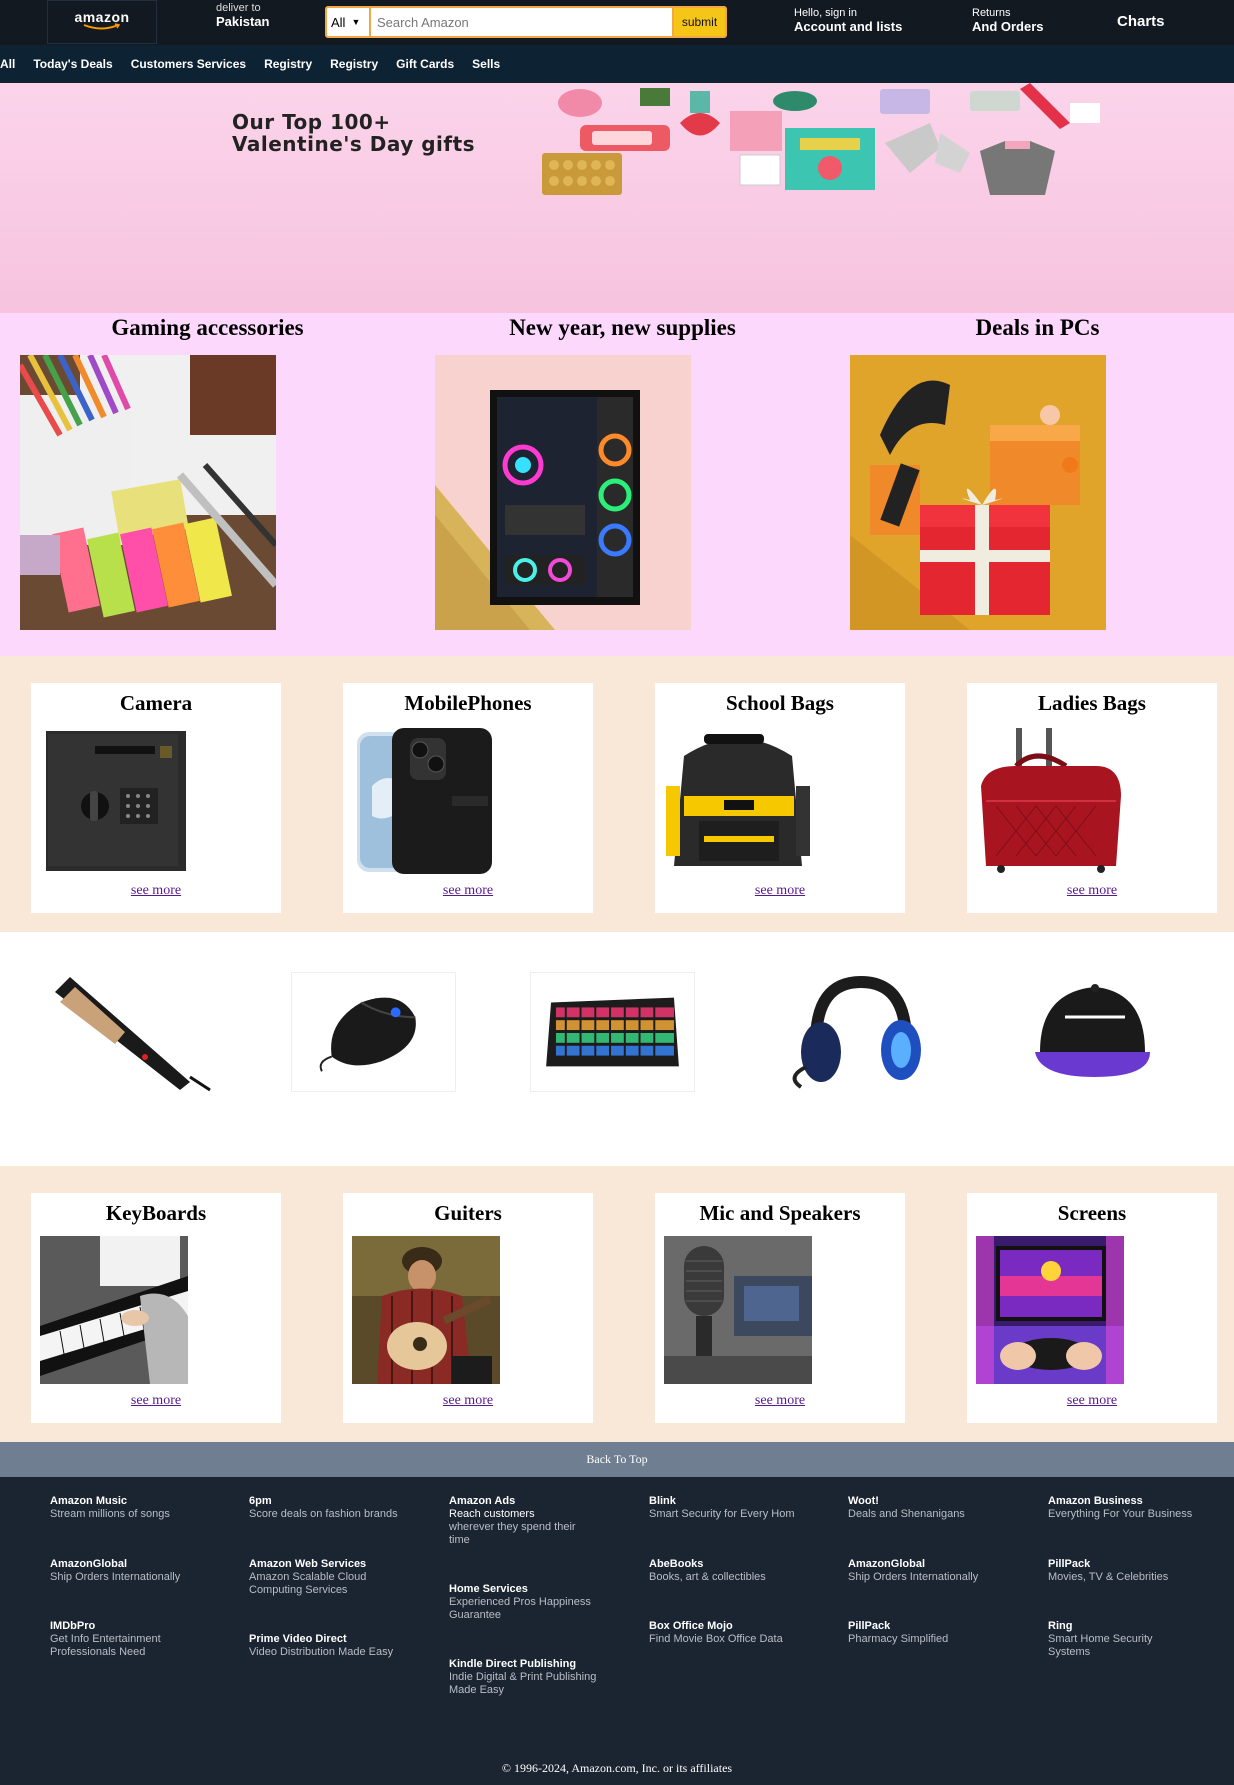 This screenshot has height=1785, width=1234. I want to click on hero-title: Our Top 100+ Valentine's Day gifts, so click(353, 133).